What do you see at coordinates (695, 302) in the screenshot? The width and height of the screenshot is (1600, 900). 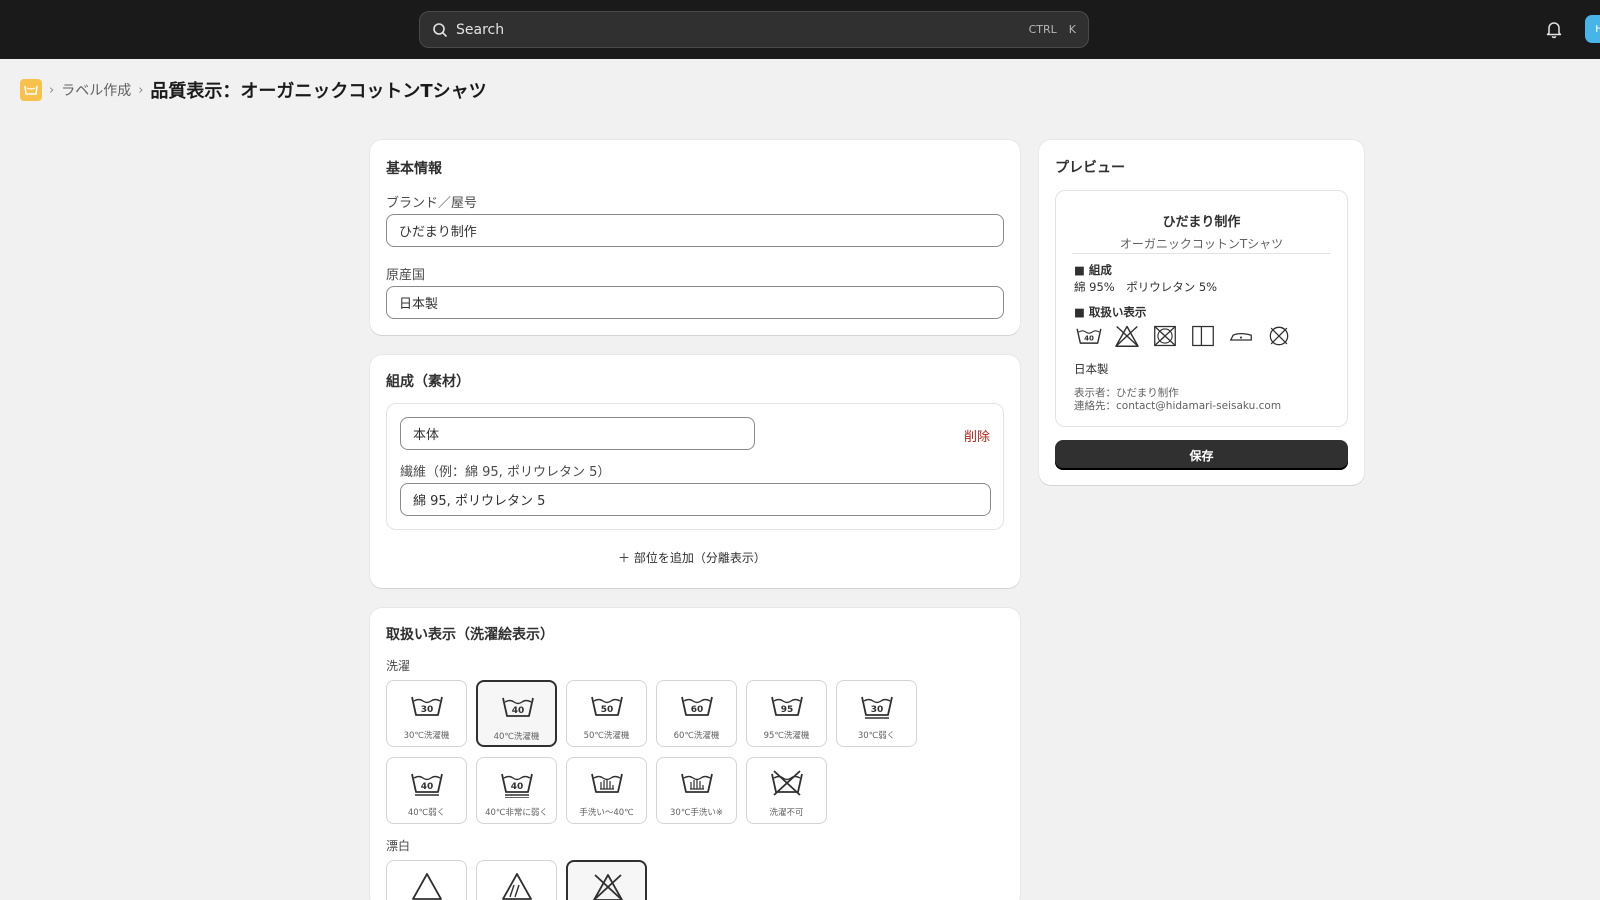 I see `origin-field: 日本製` at bounding box center [695, 302].